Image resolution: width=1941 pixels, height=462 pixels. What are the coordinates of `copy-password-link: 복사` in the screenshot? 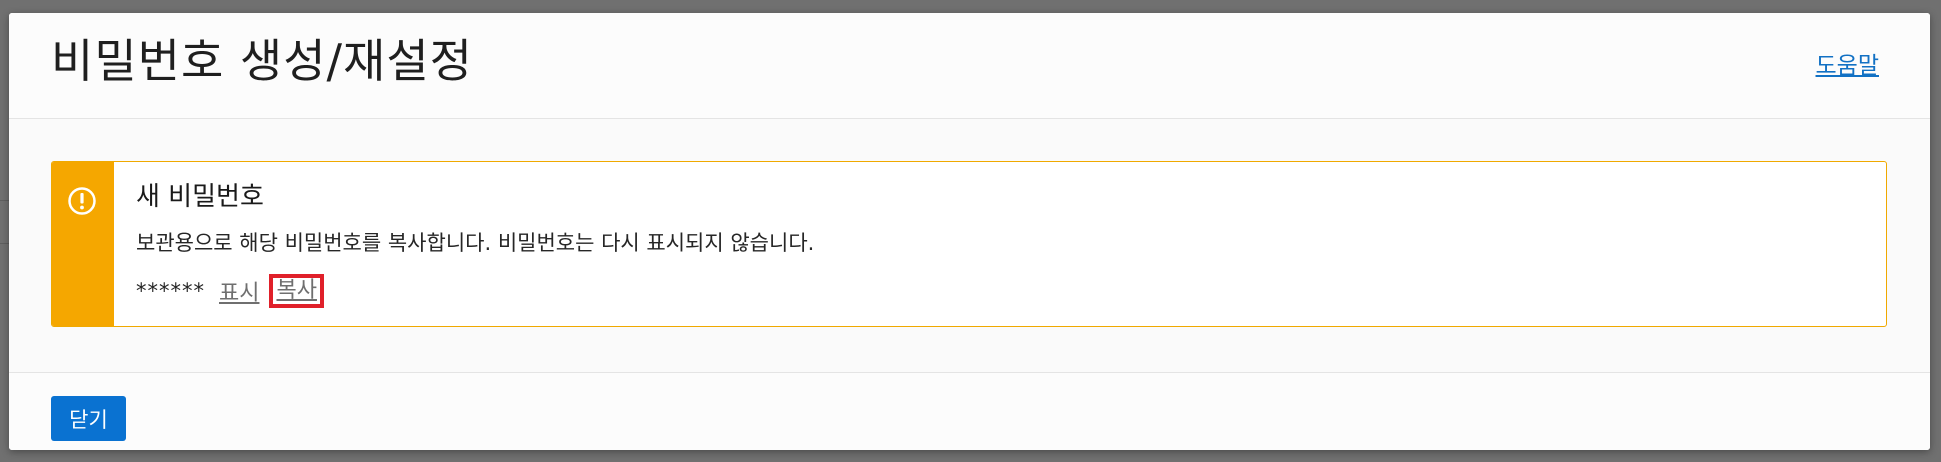 It's located at (296, 291).